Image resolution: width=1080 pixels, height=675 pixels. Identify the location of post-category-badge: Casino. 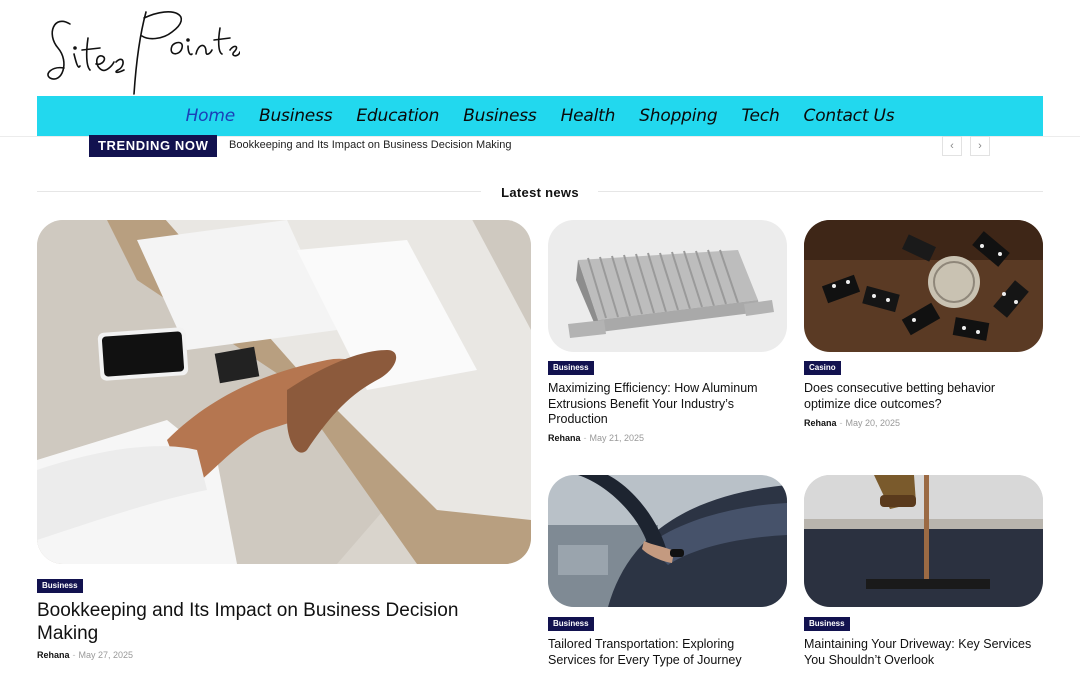
(822, 368).